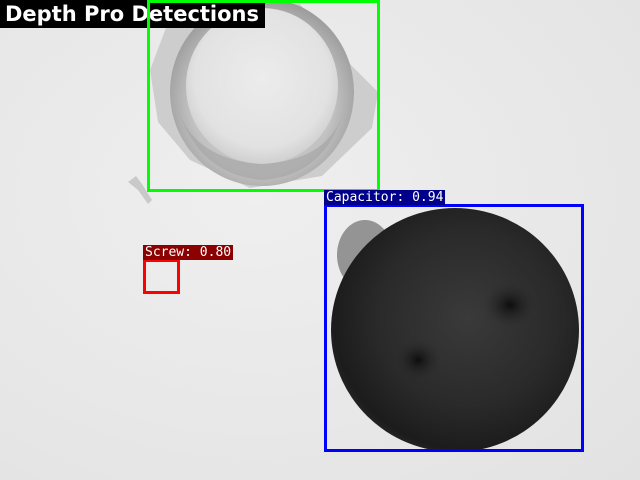 The height and width of the screenshot is (480, 640). What do you see at coordinates (161, 276) in the screenshot?
I see `detection-box-screw` at bounding box center [161, 276].